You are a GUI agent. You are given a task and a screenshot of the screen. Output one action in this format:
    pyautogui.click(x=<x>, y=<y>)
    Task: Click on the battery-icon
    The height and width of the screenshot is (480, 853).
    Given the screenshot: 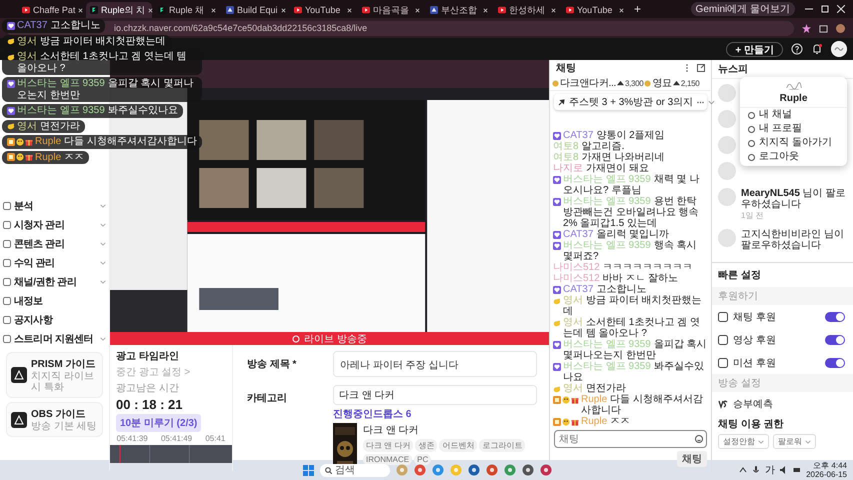 What is the action you would take?
    pyautogui.click(x=797, y=470)
    